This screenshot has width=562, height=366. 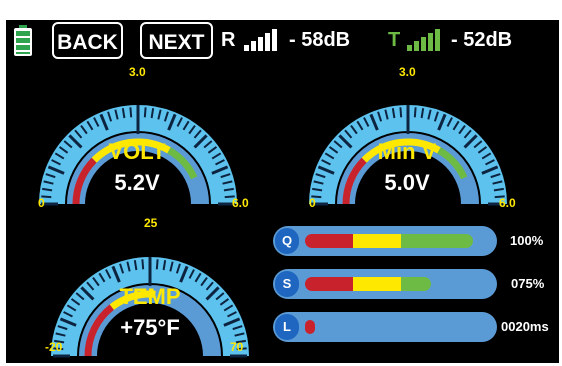 I want to click on volt-title: VOLT, so click(x=137, y=151).